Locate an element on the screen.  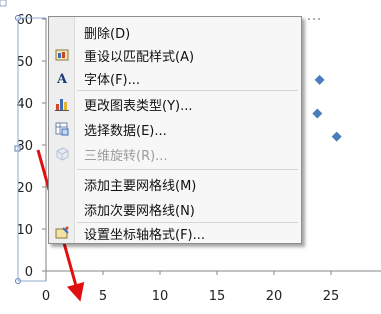
x-tick-label: 20 is located at coordinates (274, 296).